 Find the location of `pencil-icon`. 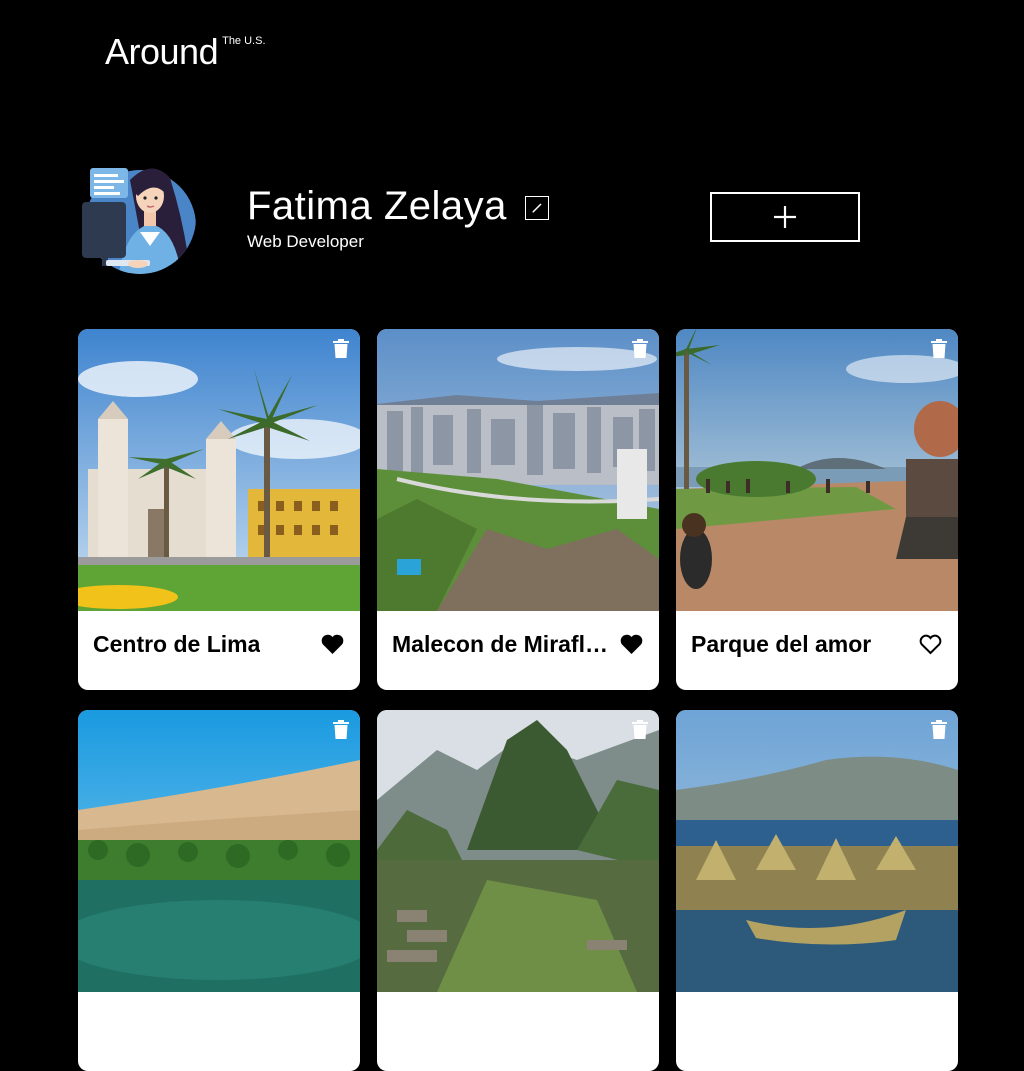

pencil-icon is located at coordinates (537, 208).